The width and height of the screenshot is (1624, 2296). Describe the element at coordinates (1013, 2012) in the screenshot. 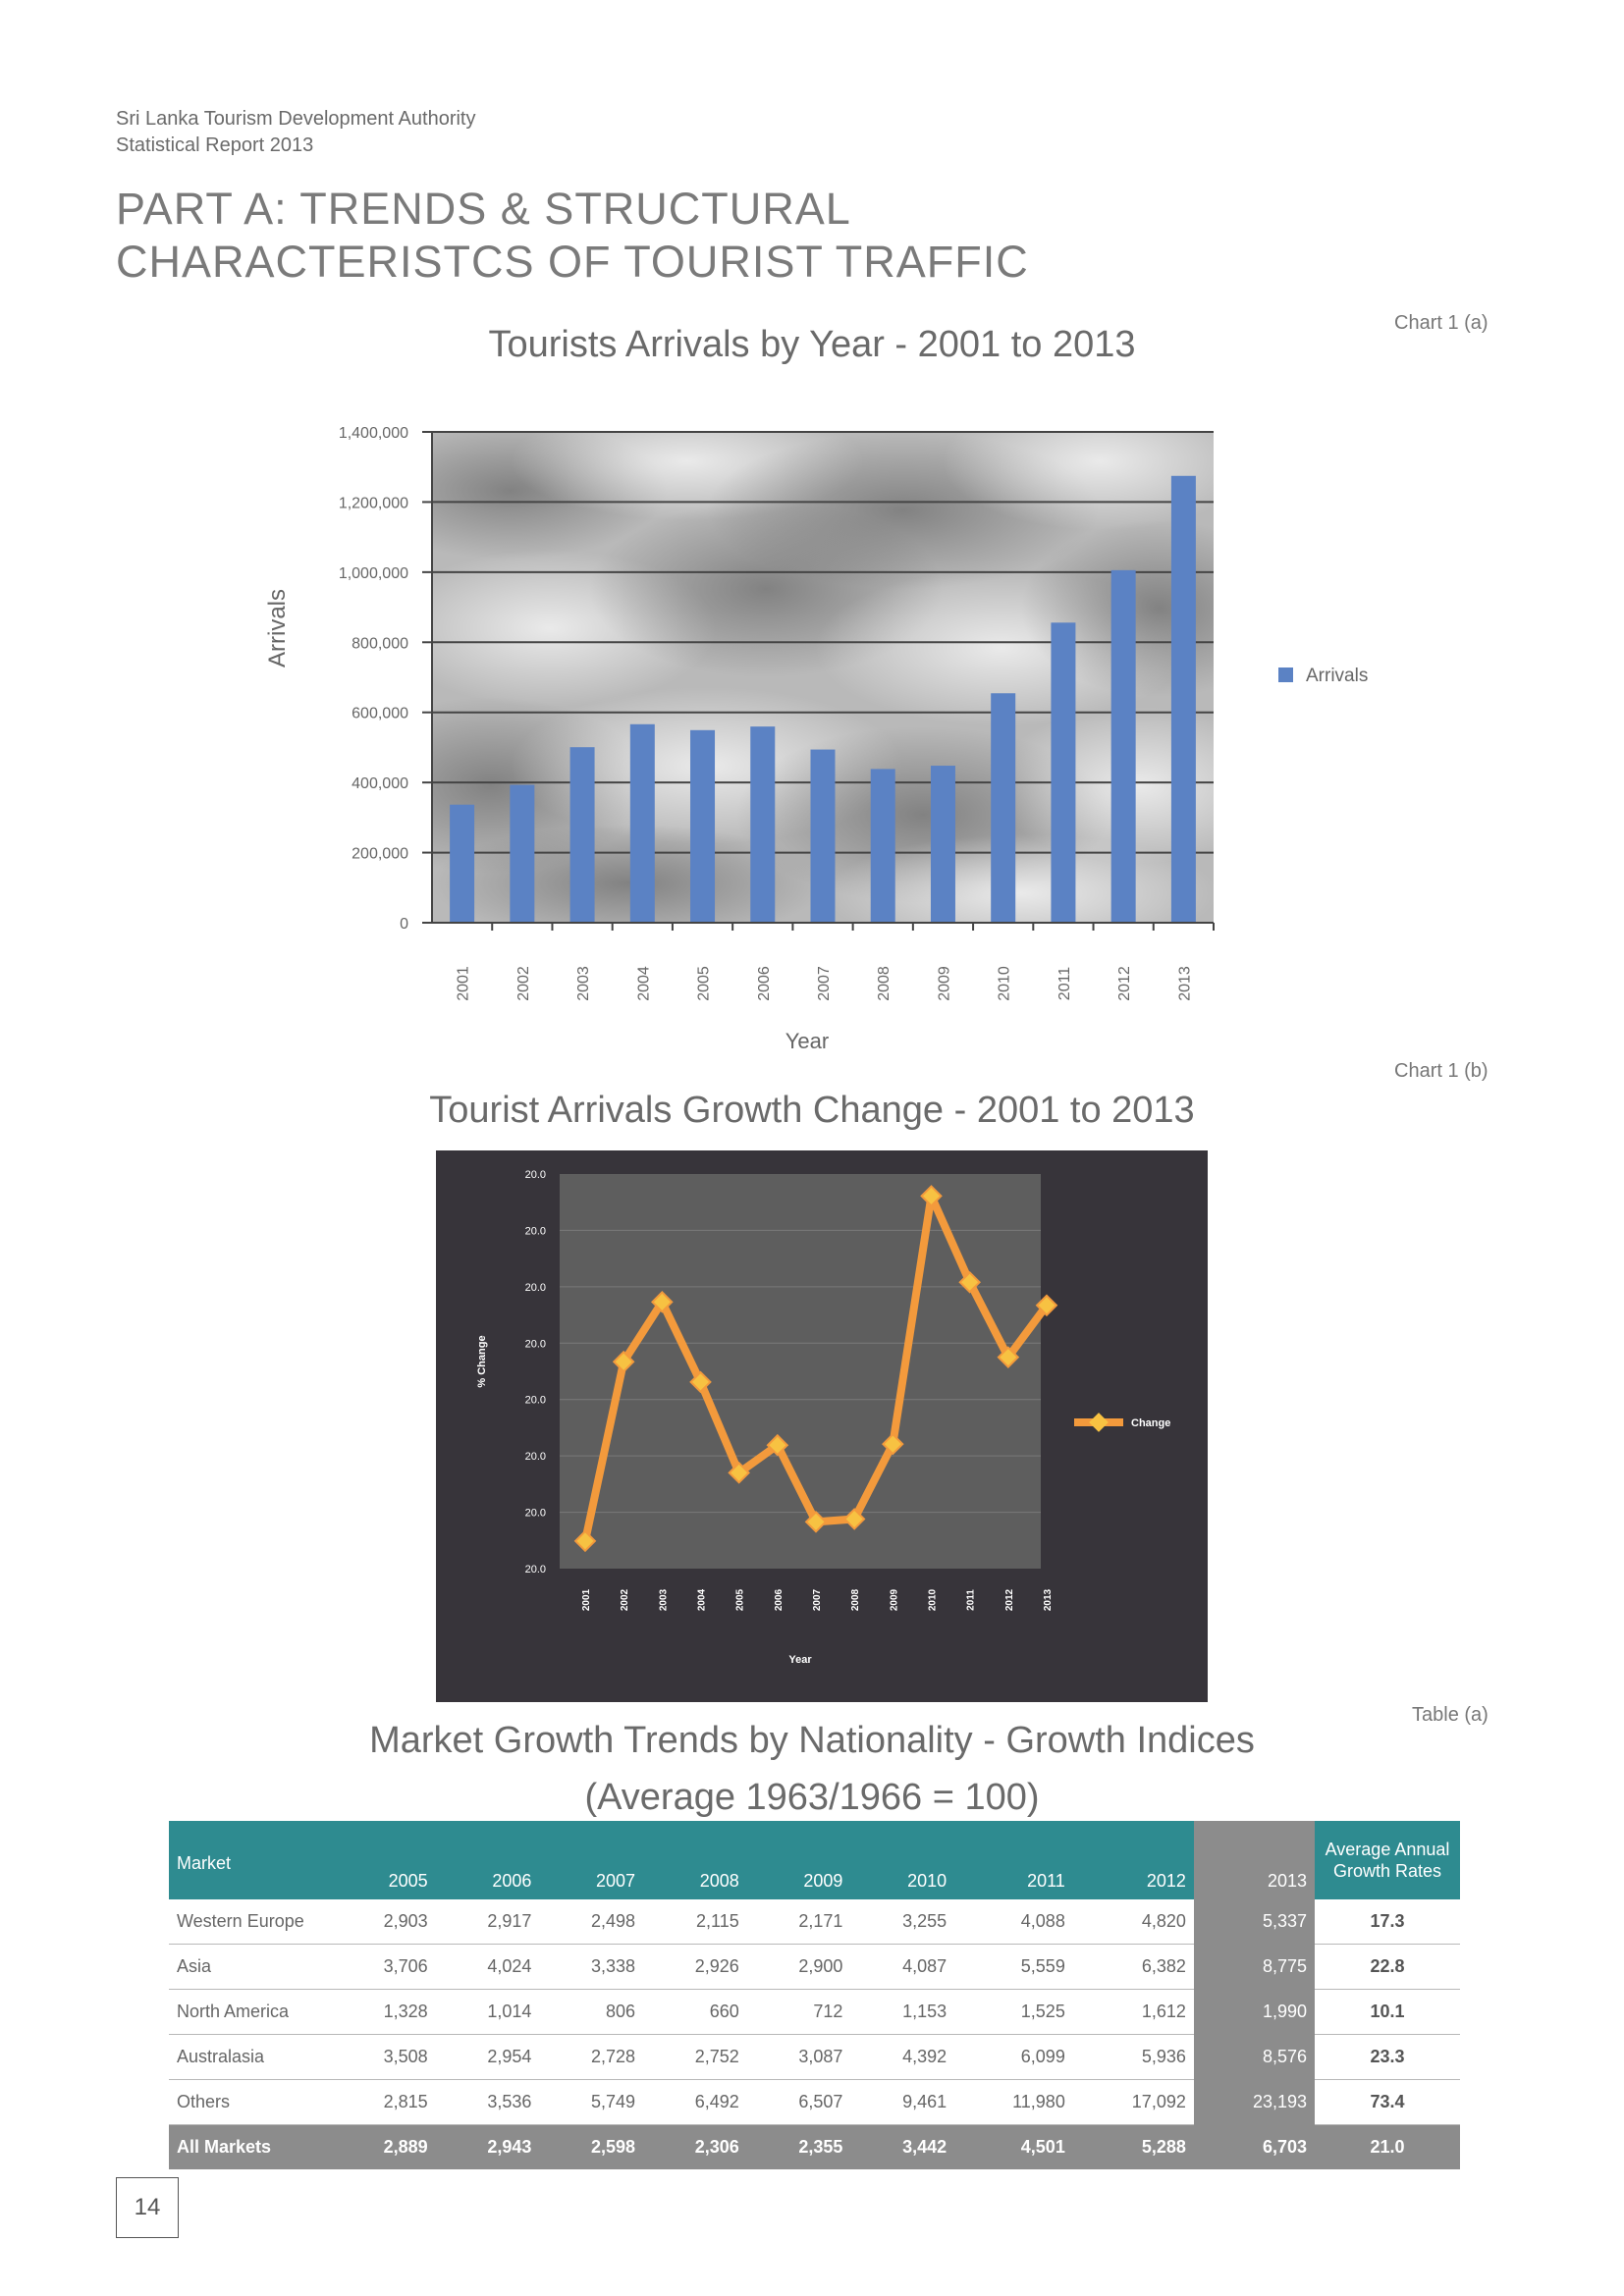

I see `index-value: 1,525` at that location.